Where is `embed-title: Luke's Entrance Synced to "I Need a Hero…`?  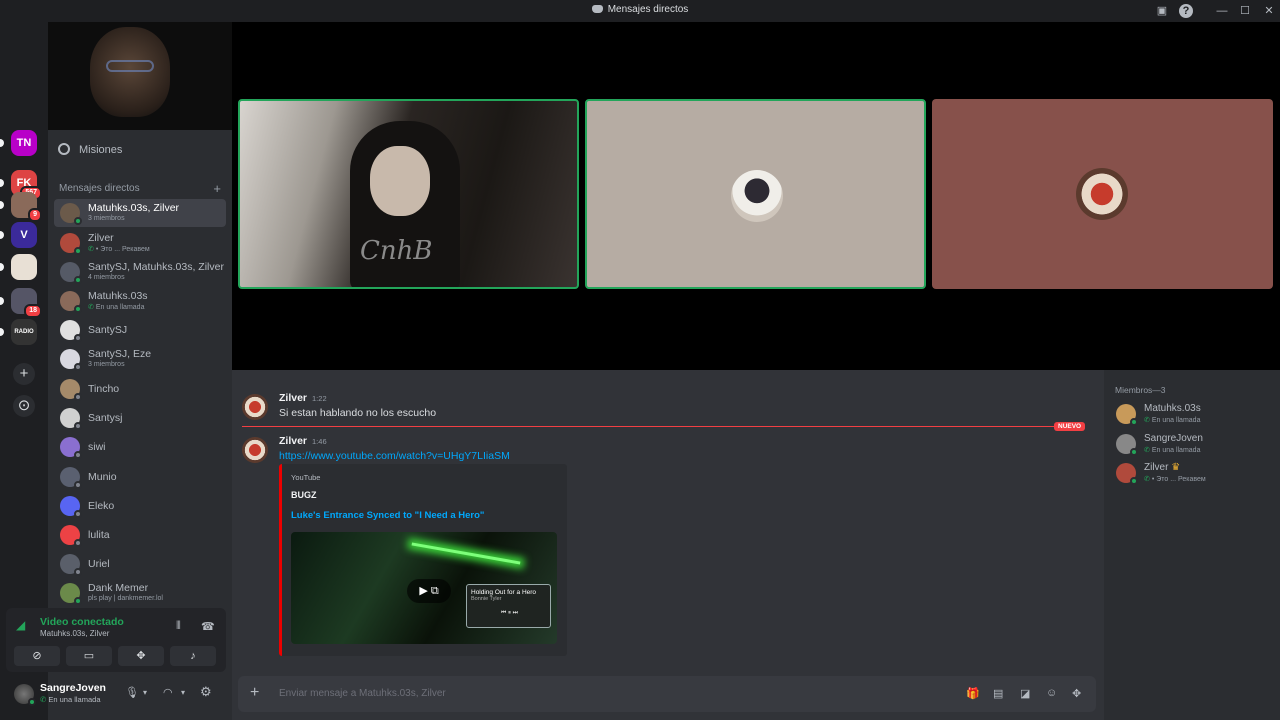
embed-title: Luke's Entrance Synced to "I Need a Hero… is located at coordinates (387, 515).